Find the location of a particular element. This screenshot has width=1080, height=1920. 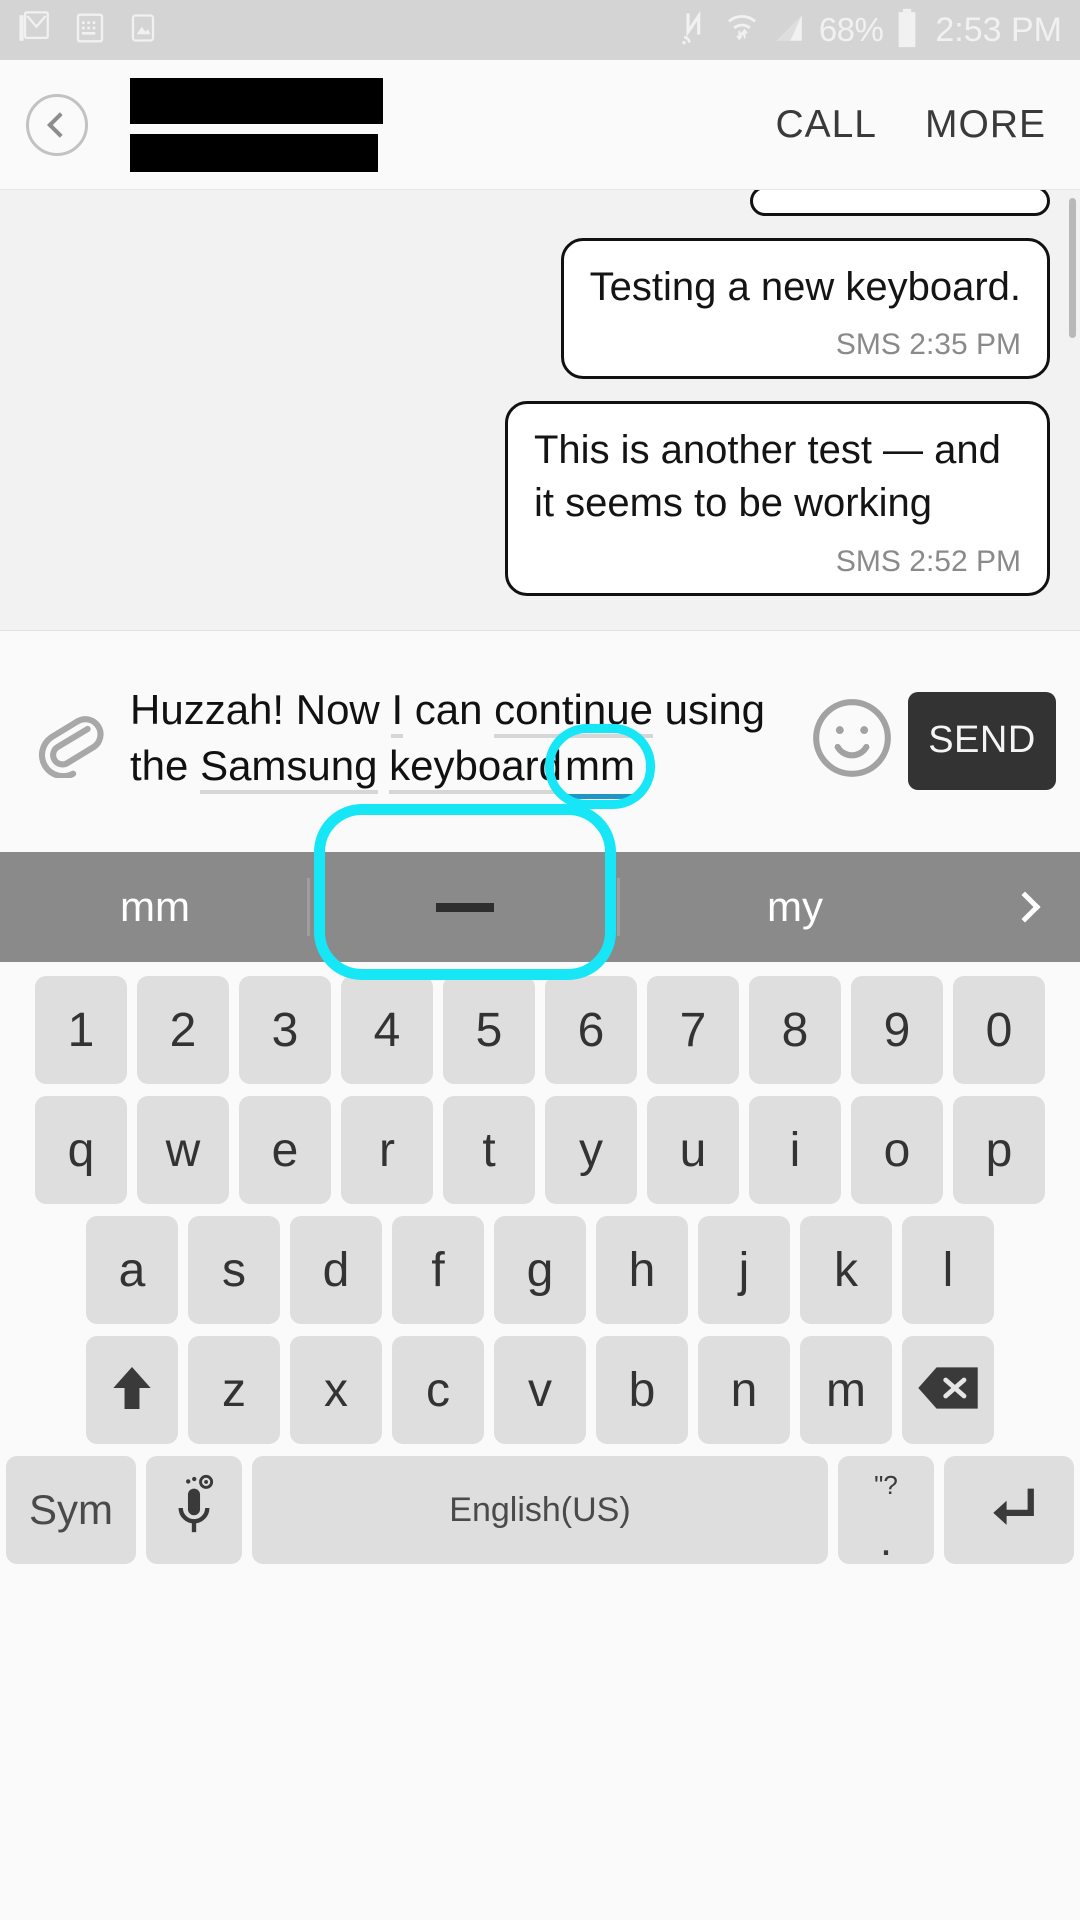

message-bubble-partial is located at coordinates (900, 203).